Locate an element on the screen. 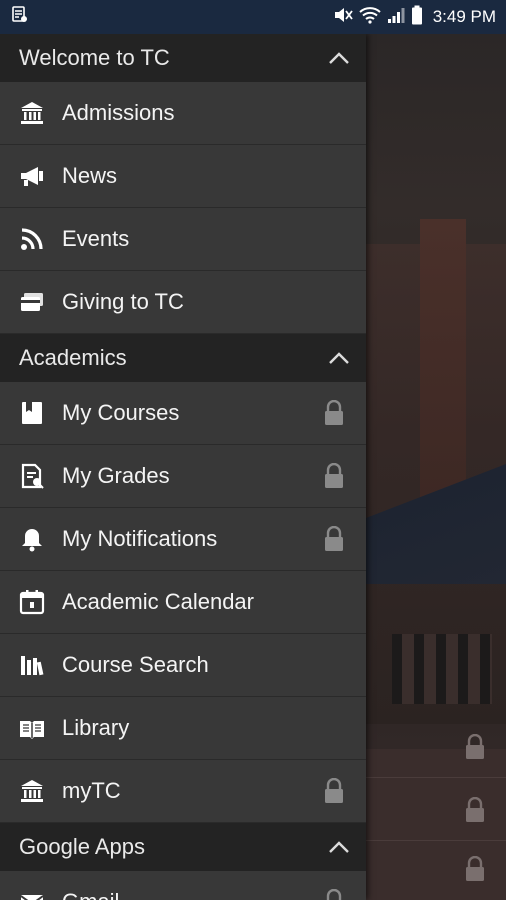 This screenshot has height=900, width=506. menu-item-label: Course Search is located at coordinates (135, 664).